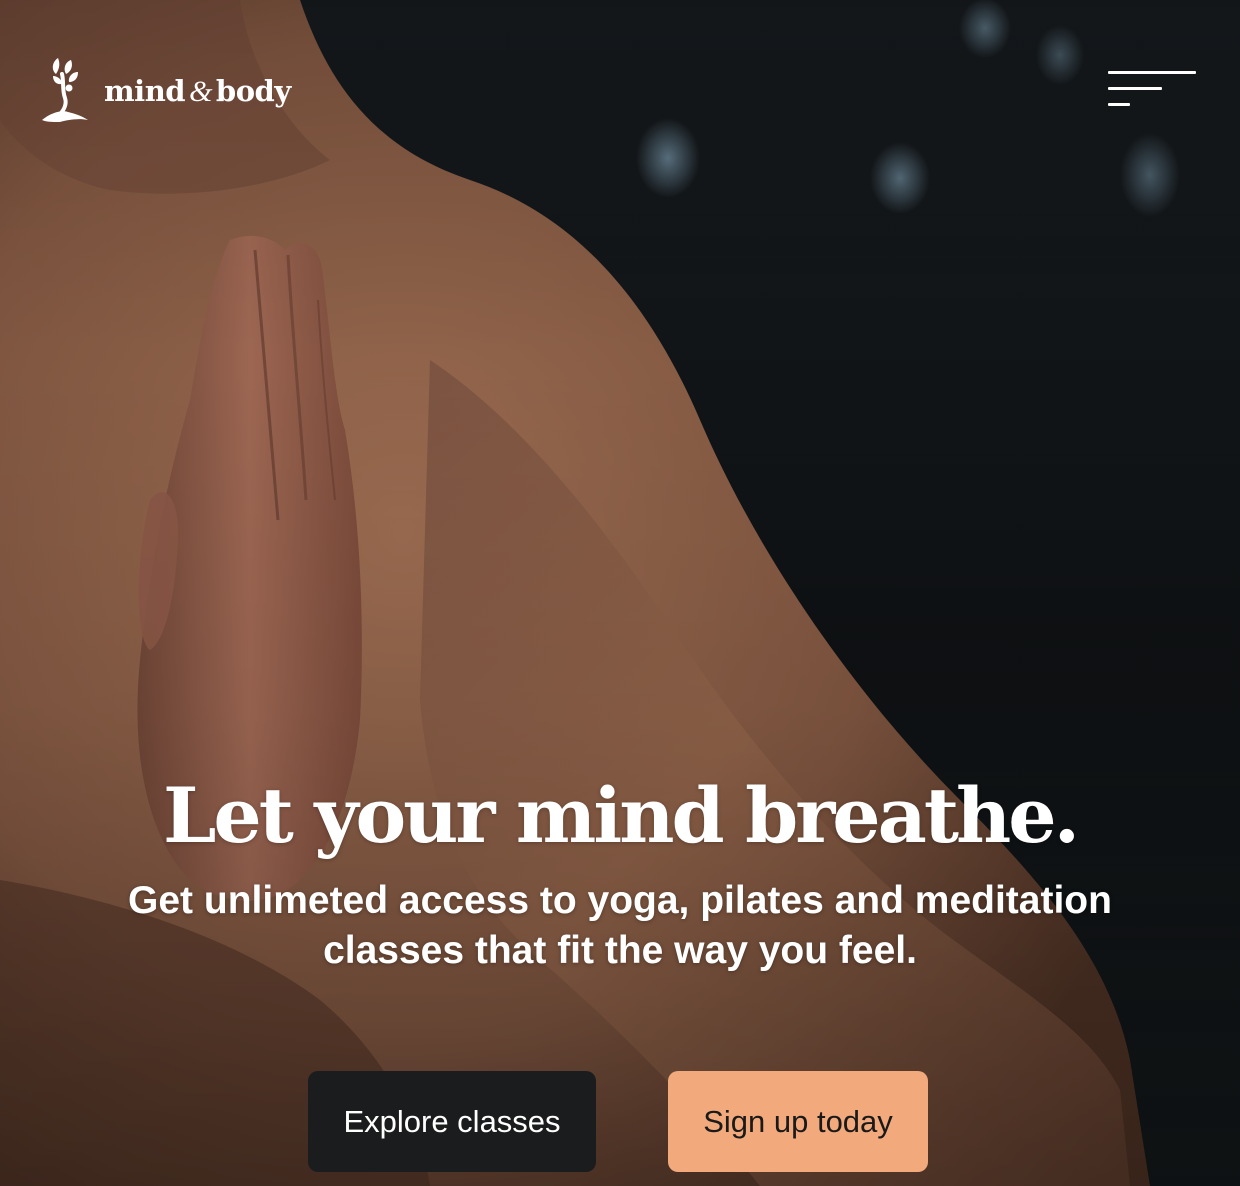 The width and height of the screenshot is (1240, 1186). Describe the element at coordinates (253, 90) in the screenshot. I see `brand-word-body: body` at that location.